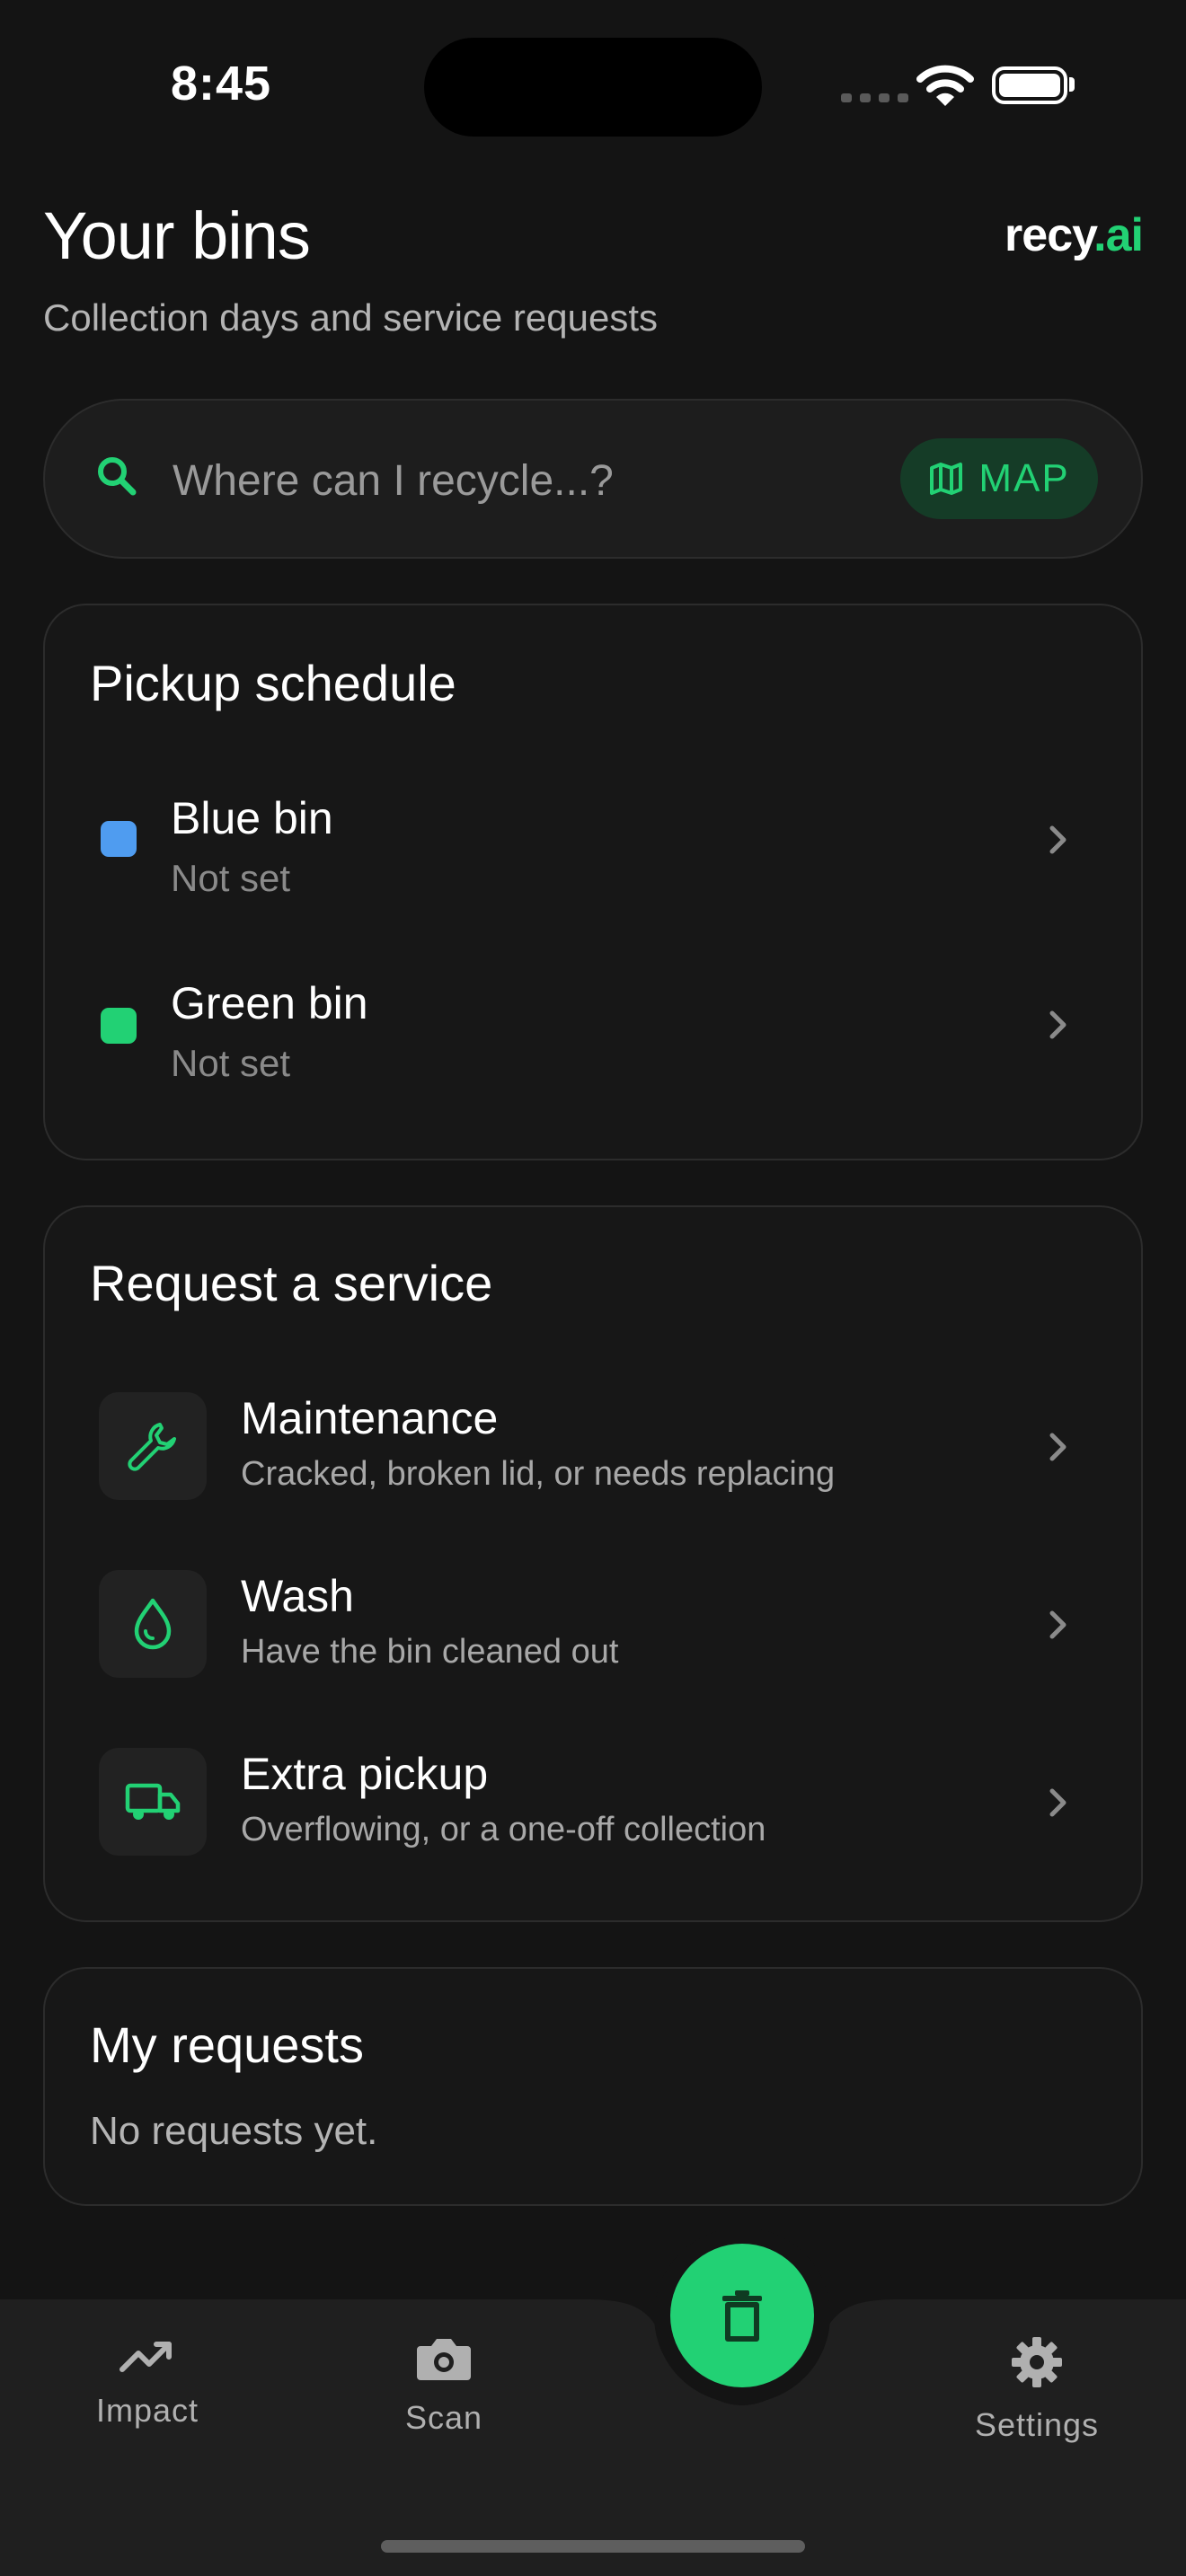  I want to click on nav-impact-label: Impact, so click(147, 2410).